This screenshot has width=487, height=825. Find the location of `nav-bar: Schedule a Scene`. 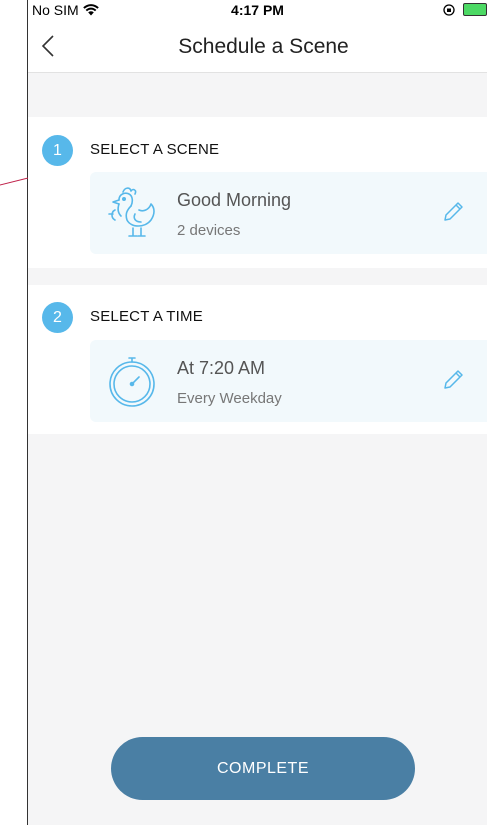

nav-bar: Schedule a Scene is located at coordinates (257, 46).